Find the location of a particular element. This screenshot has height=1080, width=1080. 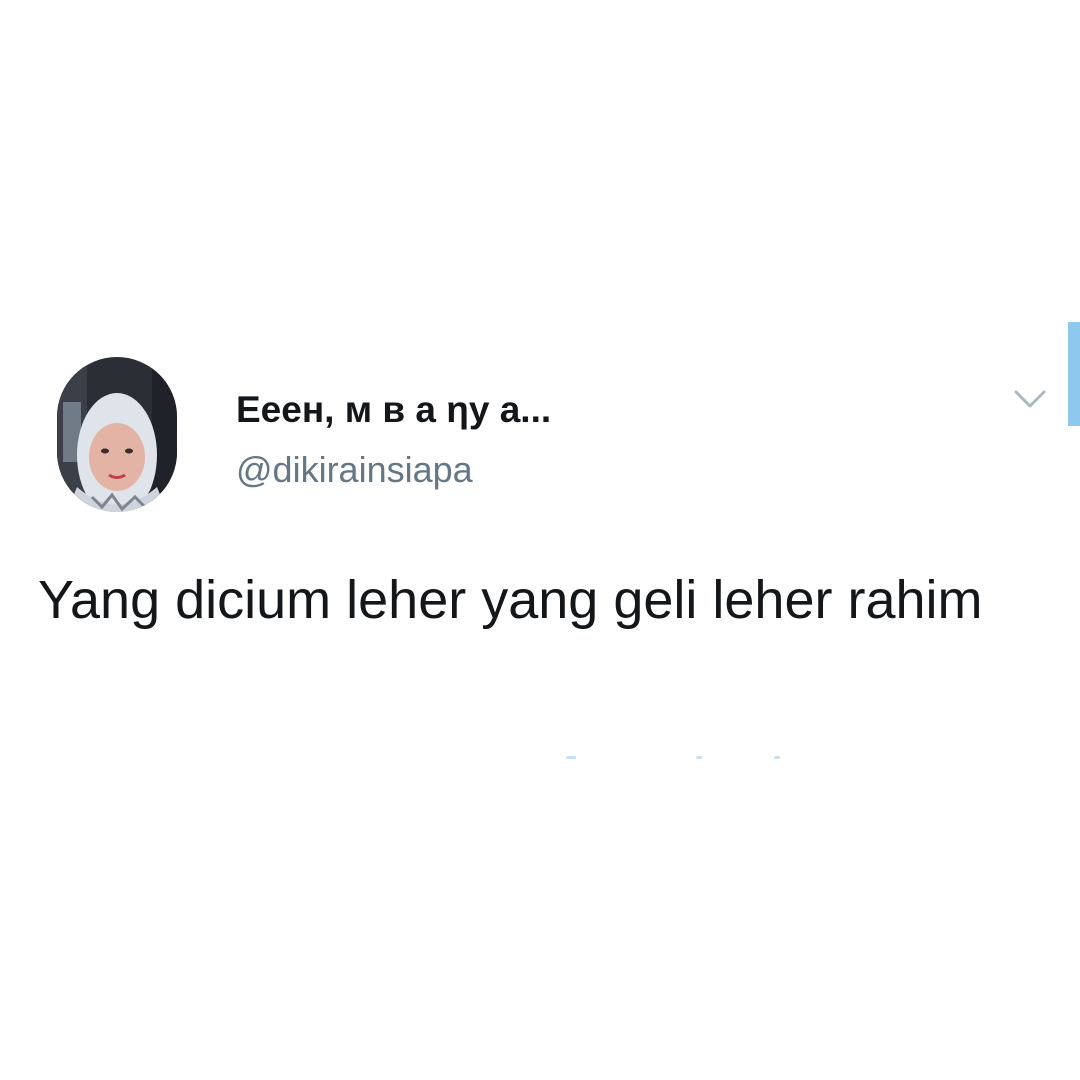

chevron-down-icon is located at coordinates (1030, 400).